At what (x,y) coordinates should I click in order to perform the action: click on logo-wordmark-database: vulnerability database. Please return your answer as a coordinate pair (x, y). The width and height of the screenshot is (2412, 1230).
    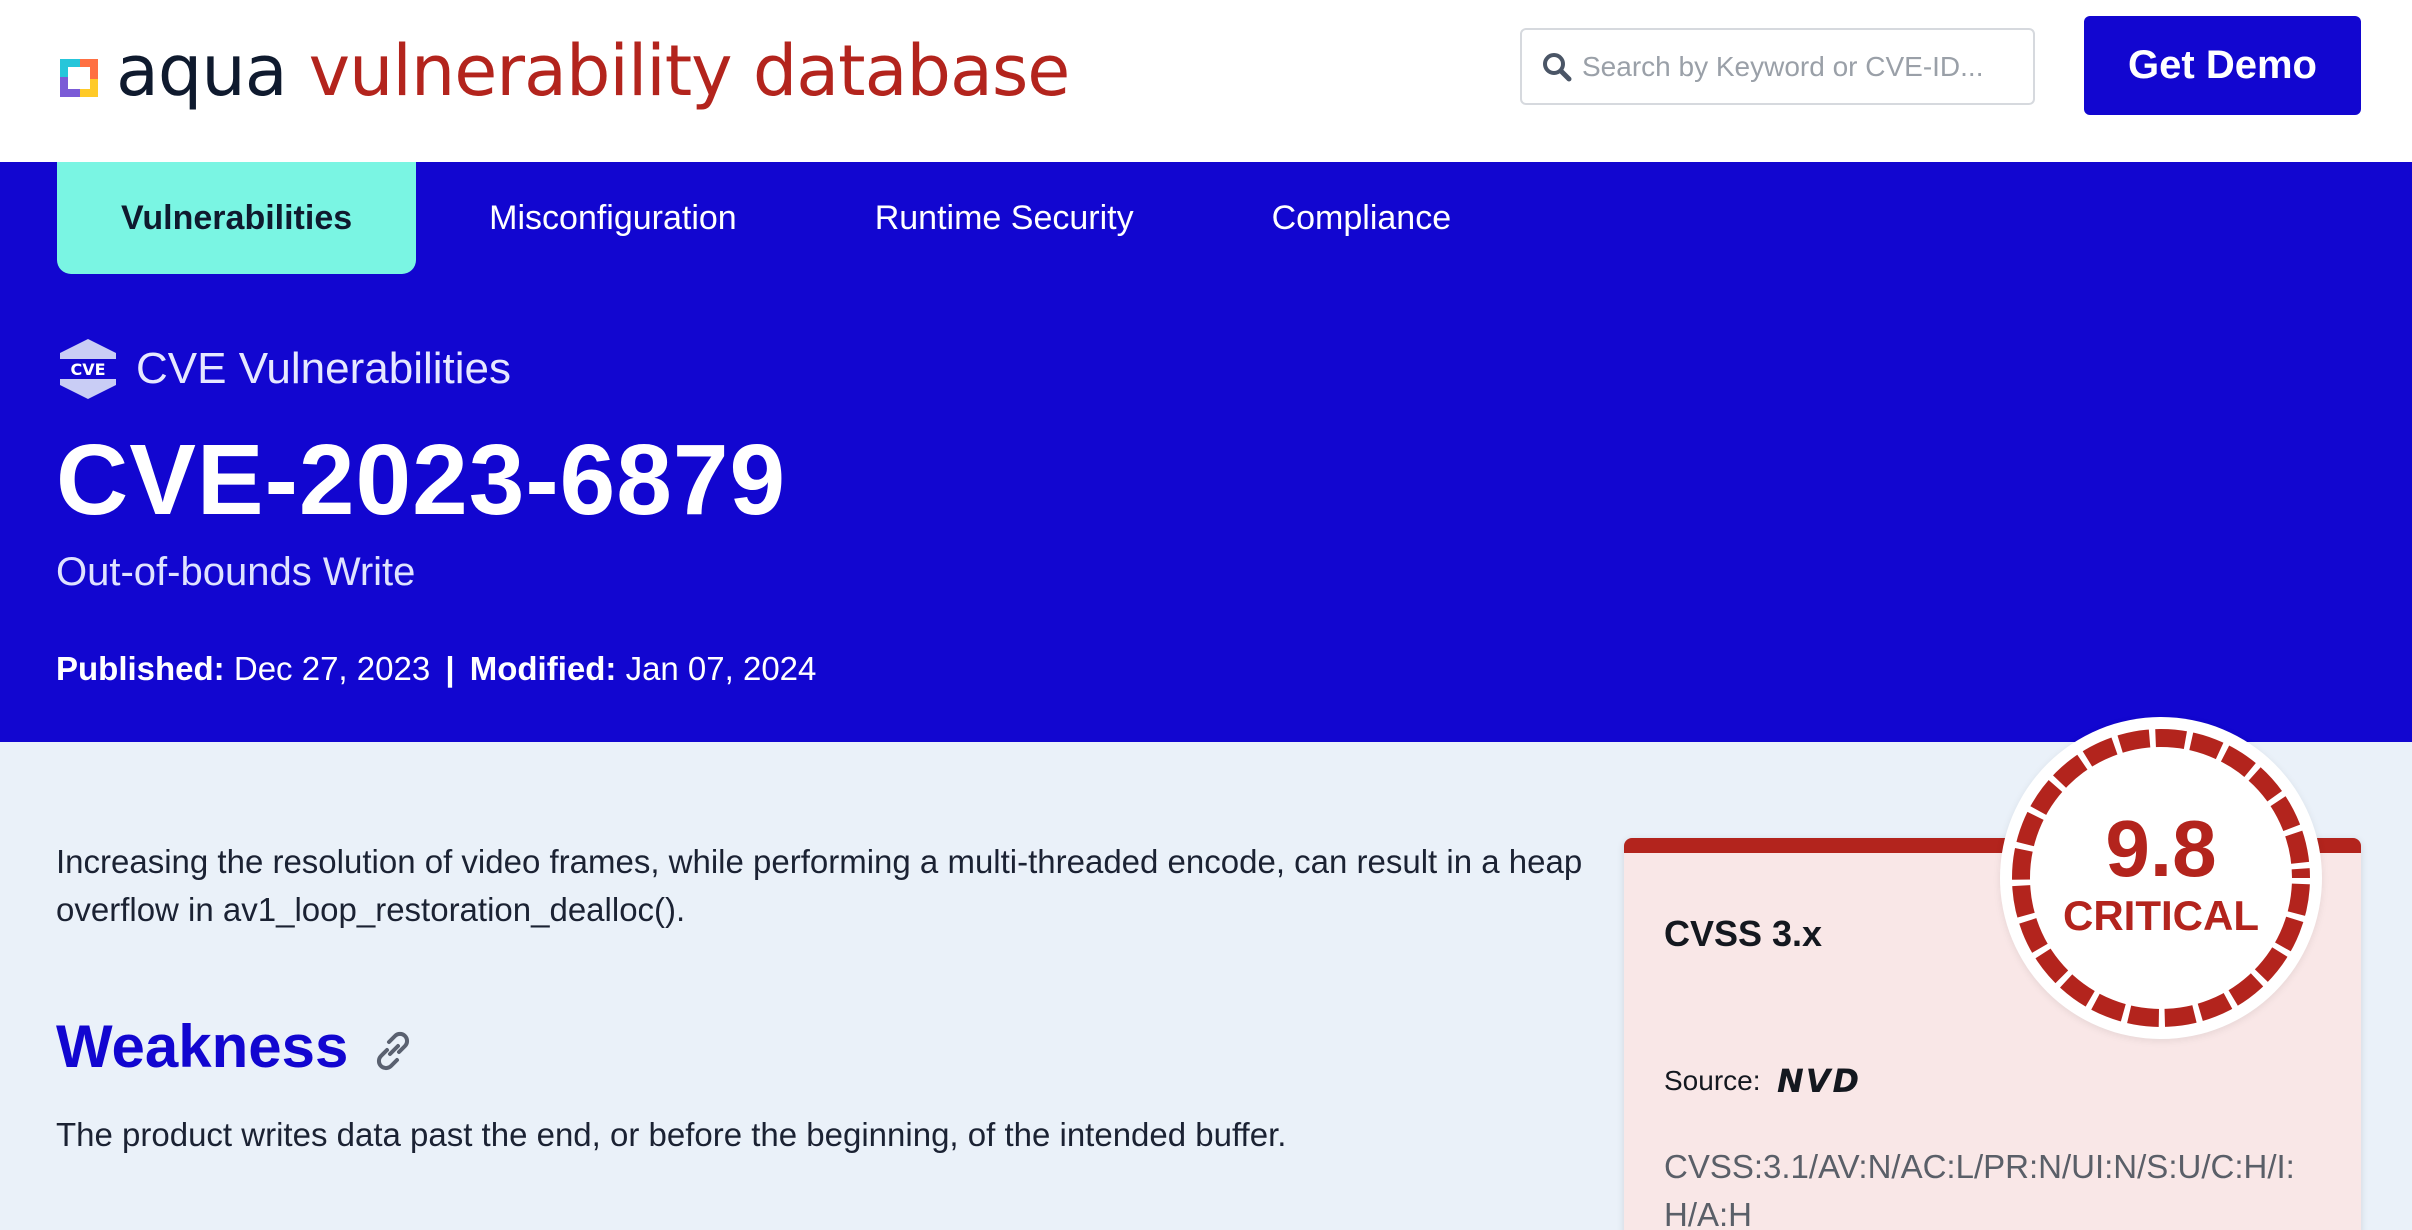
    Looking at the image, I should click on (689, 71).